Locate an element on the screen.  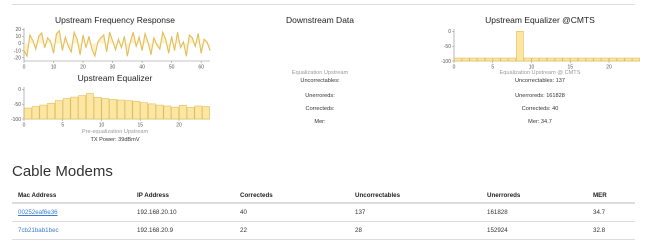
mer-cell: 34.7 is located at coordinates (599, 212).